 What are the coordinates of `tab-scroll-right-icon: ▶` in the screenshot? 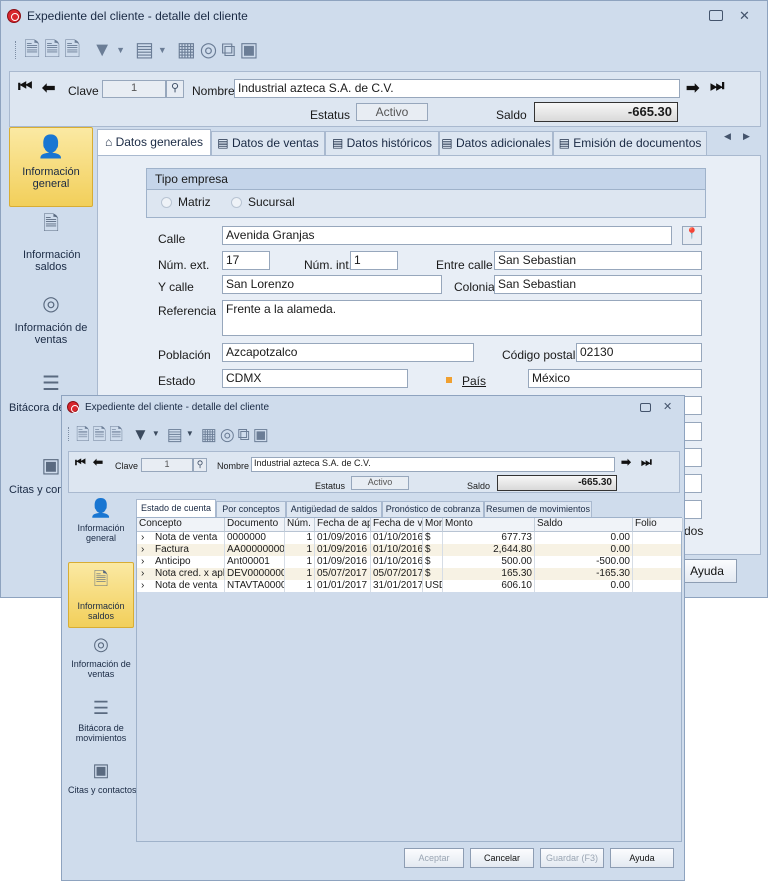 It's located at (746, 136).